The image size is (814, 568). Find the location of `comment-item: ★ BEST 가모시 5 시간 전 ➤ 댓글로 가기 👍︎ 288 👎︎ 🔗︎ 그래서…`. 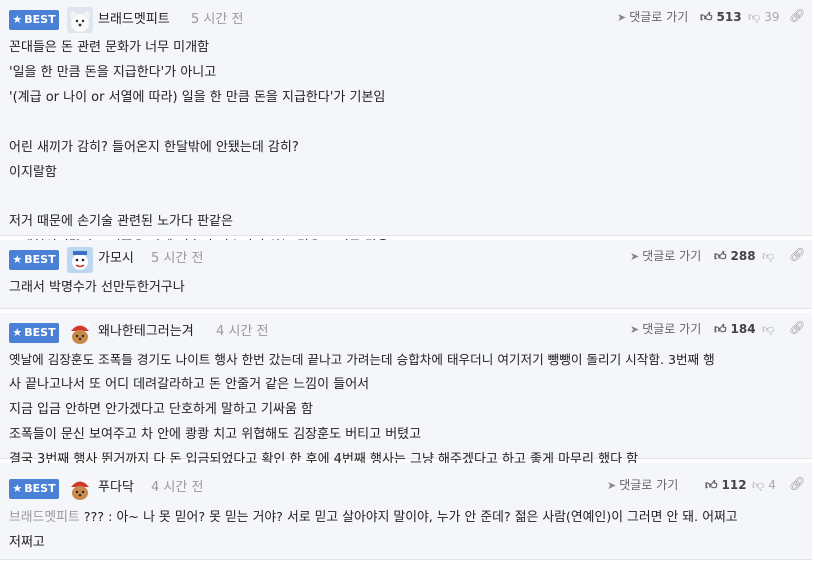

comment-item: ★ BEST 가모시 5 시간 전 ➤ 댓글로 가기 👍︎ 288 👎︎ 🔗︎ 그래서… is located at coordinates (406, 274).